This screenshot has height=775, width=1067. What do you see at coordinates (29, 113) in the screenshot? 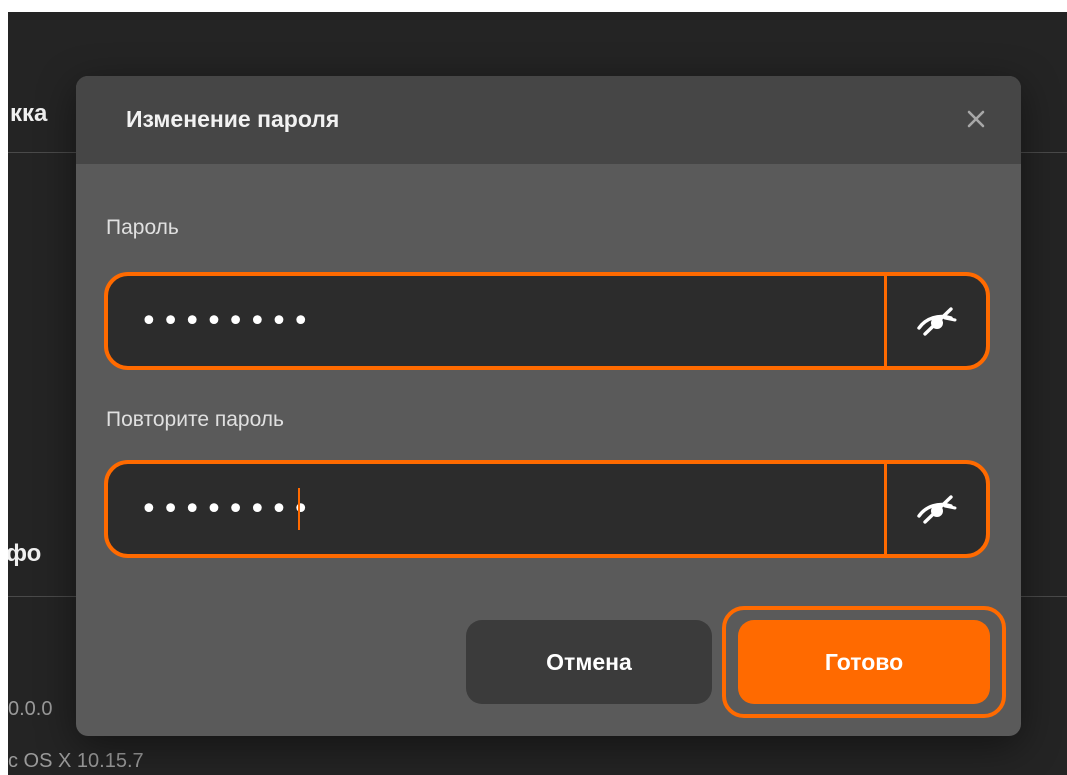
I see `background-heading-account: кка` at bounding box center [29, 113].